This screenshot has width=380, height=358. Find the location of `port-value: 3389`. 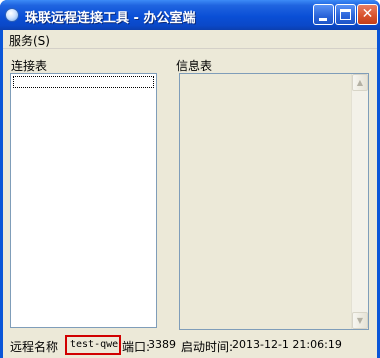

port-value: 3389 is located at coordinates (162, 344).